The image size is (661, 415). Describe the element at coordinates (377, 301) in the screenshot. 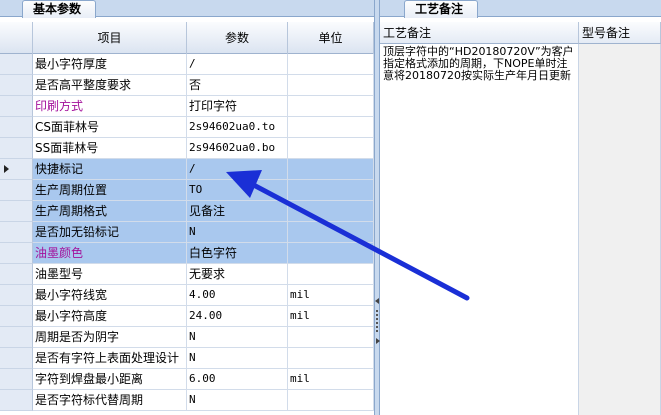

I see `collapse-left-icon` at that location.